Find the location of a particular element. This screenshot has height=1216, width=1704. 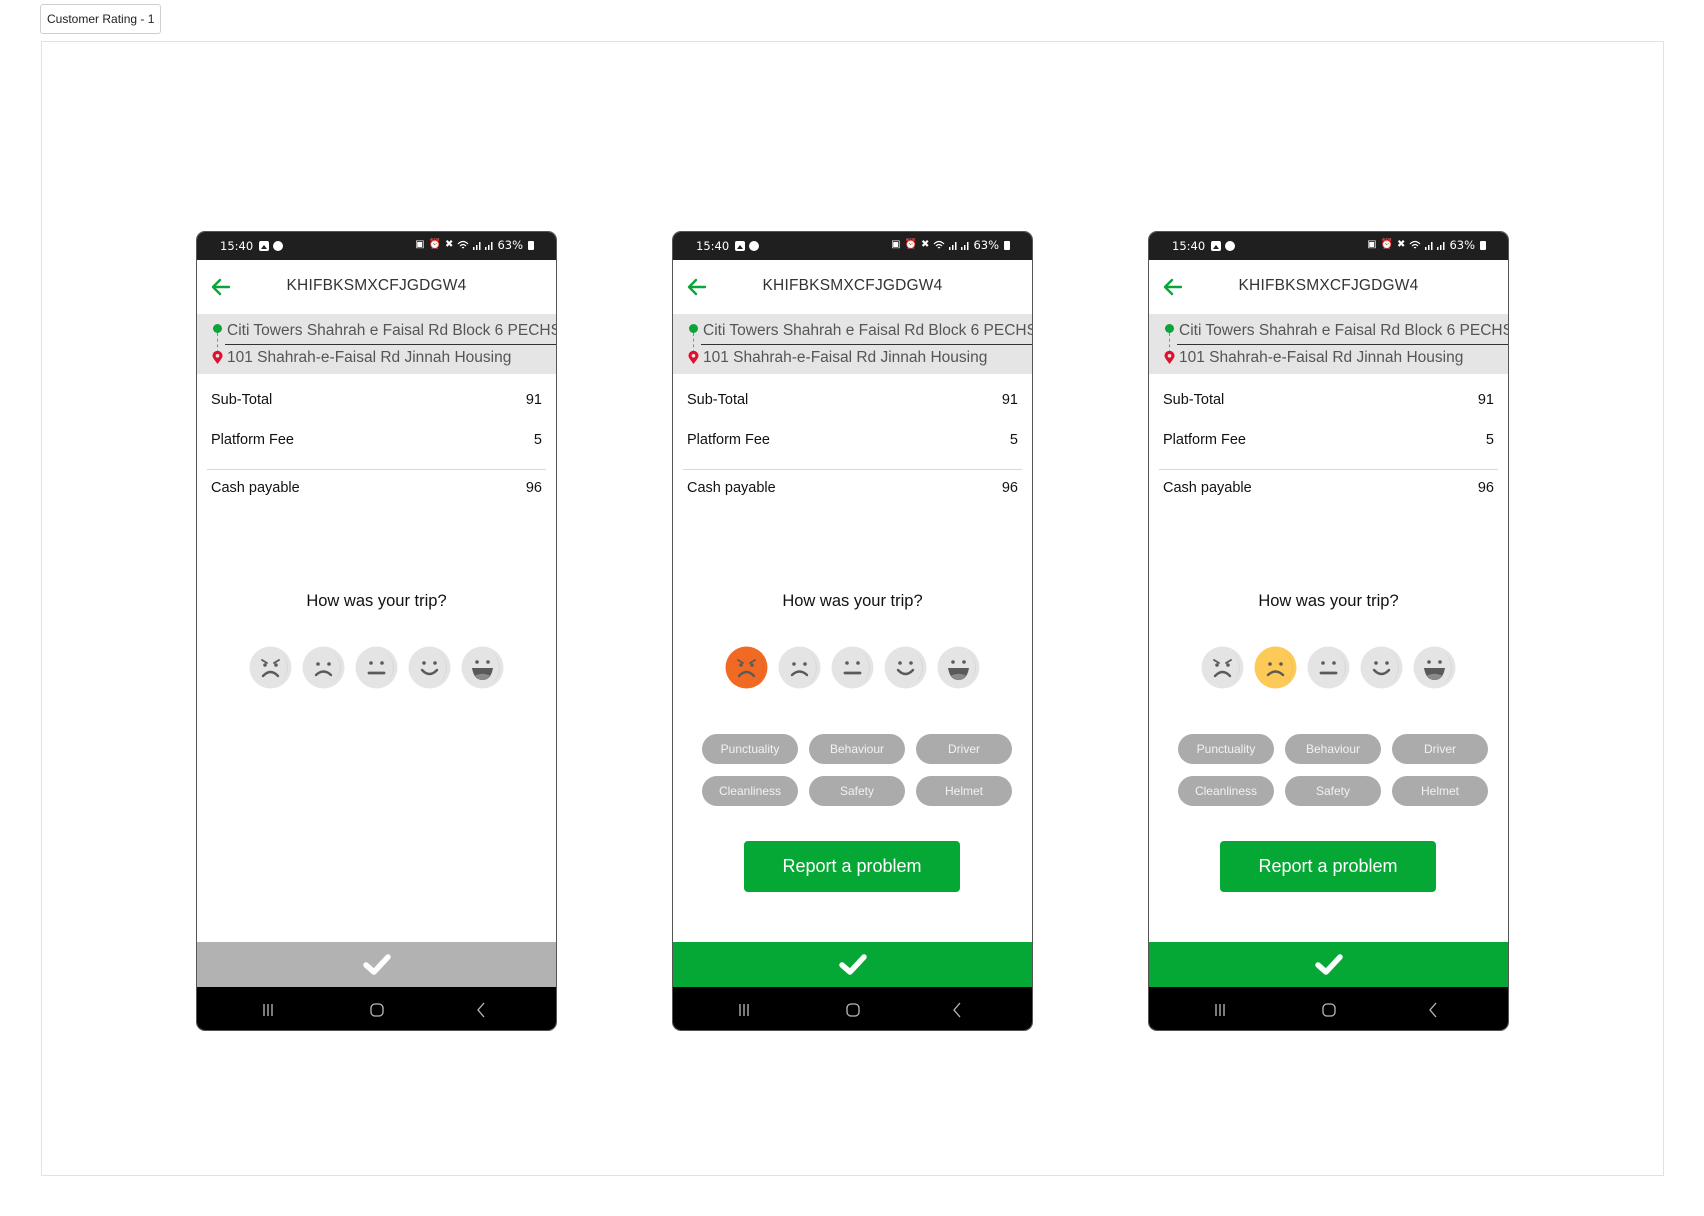

checkmark-icon is located at coordinates (852, 964).